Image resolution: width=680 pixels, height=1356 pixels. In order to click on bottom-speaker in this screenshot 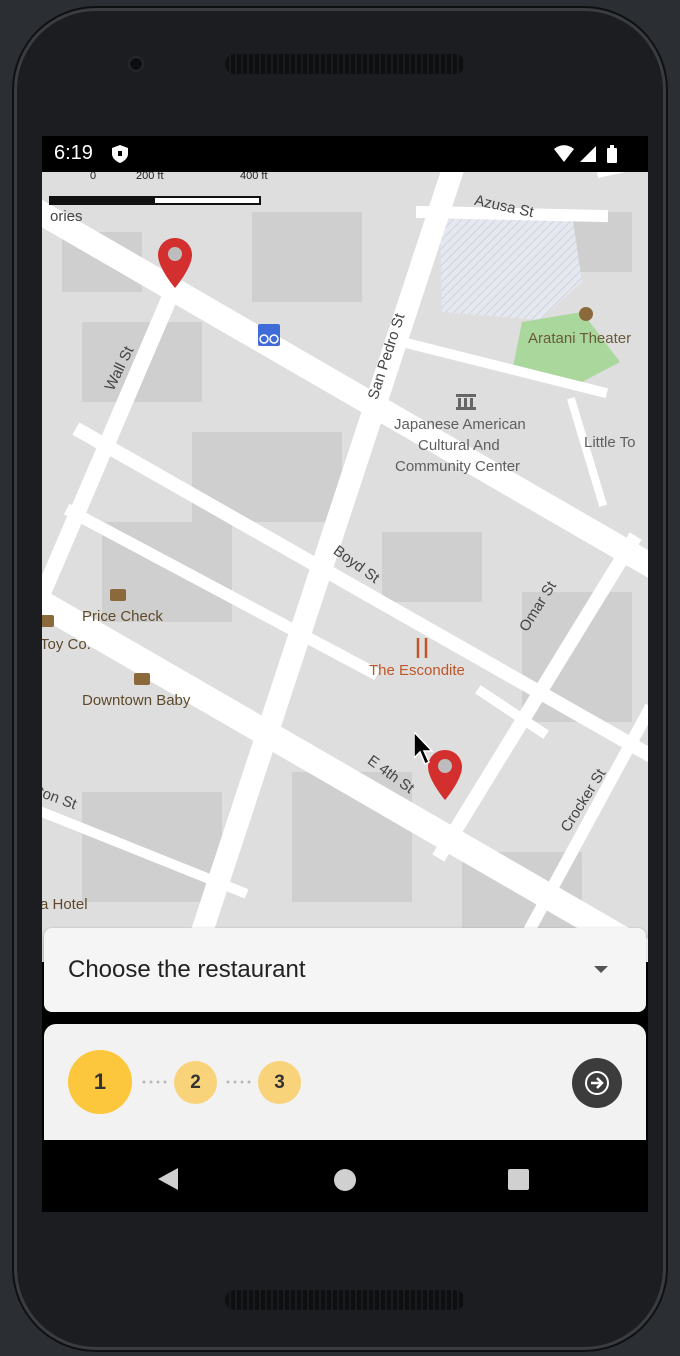, I will do `click(345, 1300)`.